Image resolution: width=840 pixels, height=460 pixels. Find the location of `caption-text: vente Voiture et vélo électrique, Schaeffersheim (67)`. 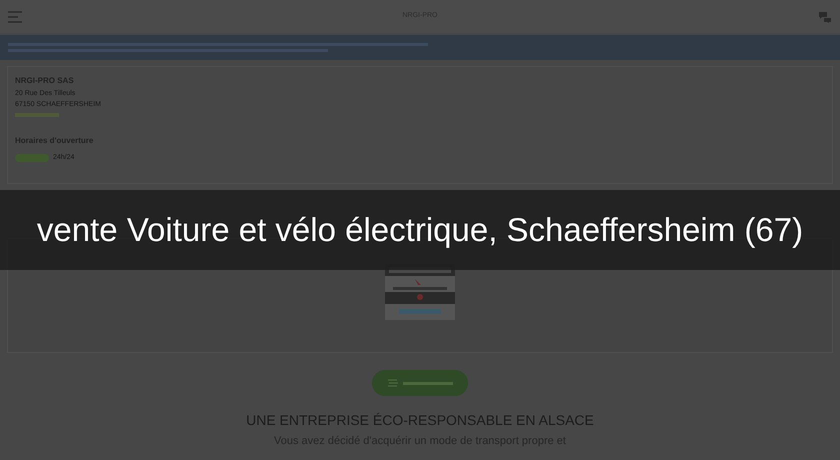

caption-text: vente Voiture et vélo électrique, Schaeffersheim (67) is located at coordinates (420, 230).